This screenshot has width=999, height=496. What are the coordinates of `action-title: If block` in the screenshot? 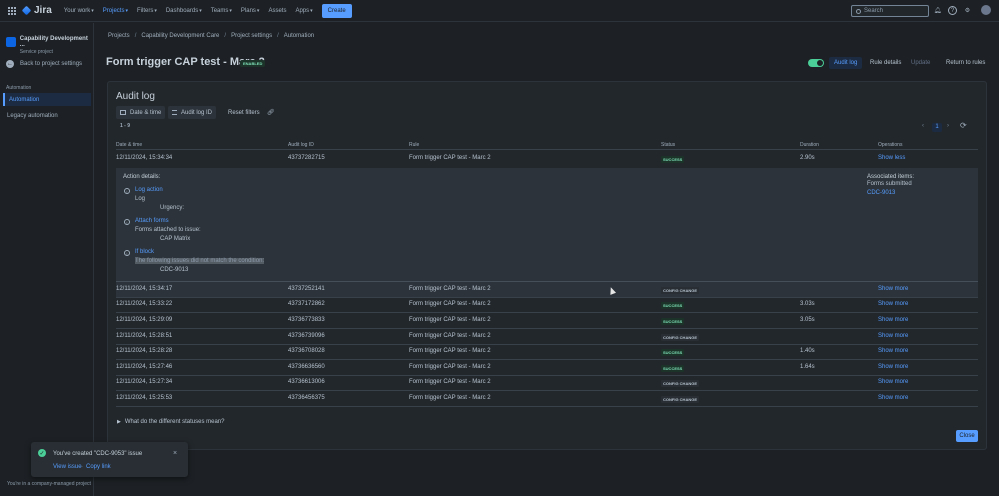 It's located at (144, 252).